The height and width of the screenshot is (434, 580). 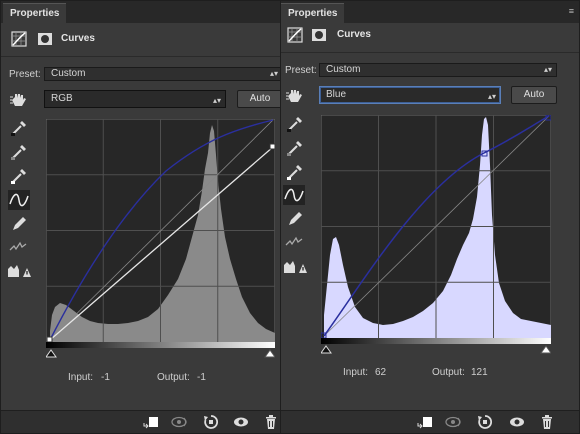 I want to click on output-value: -1, so click(x=201, y=377).